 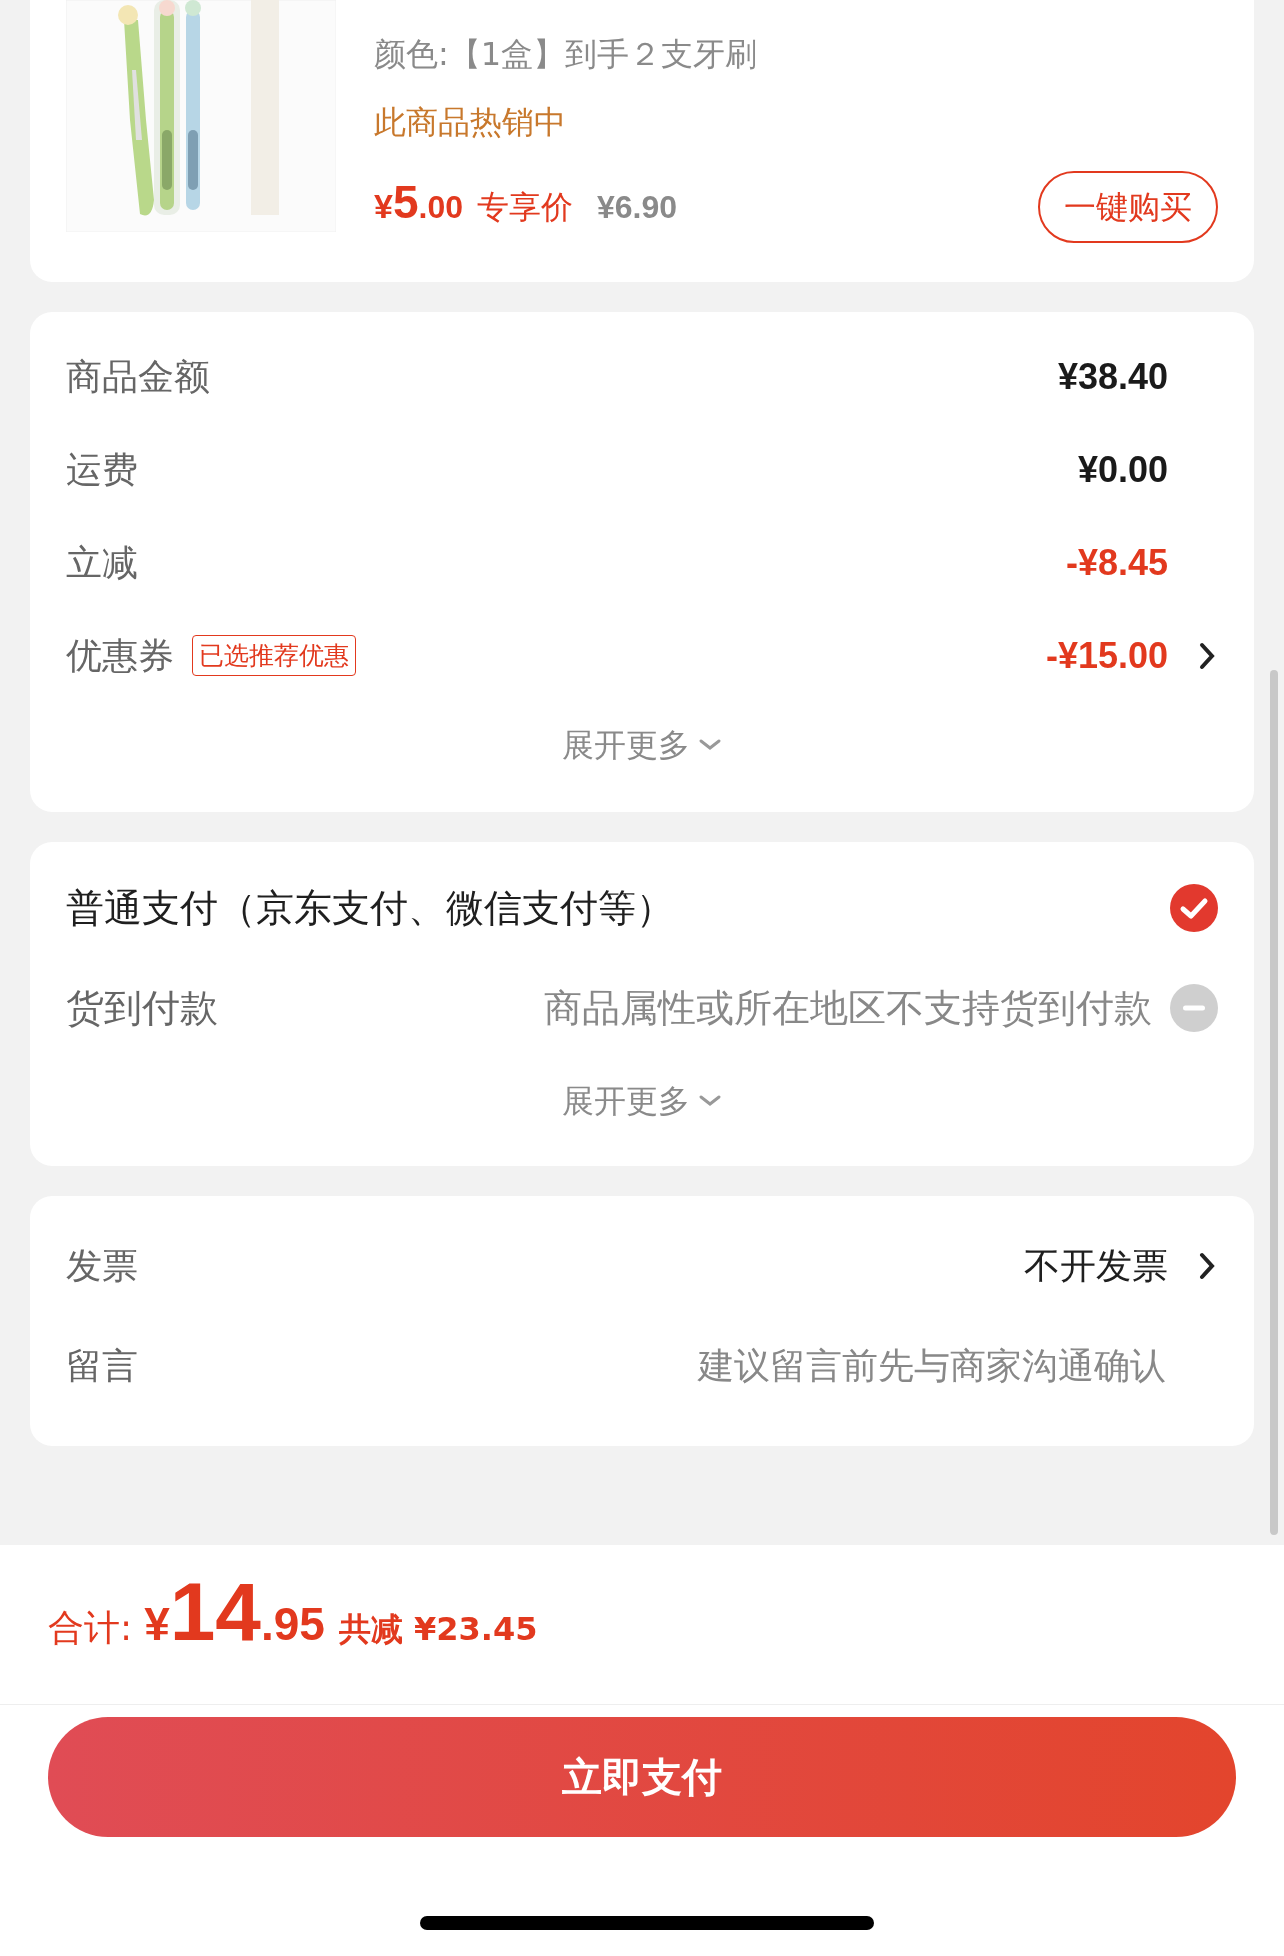 I want to click on invoice-value: 不开发票, so click(x=1096, y=1266).